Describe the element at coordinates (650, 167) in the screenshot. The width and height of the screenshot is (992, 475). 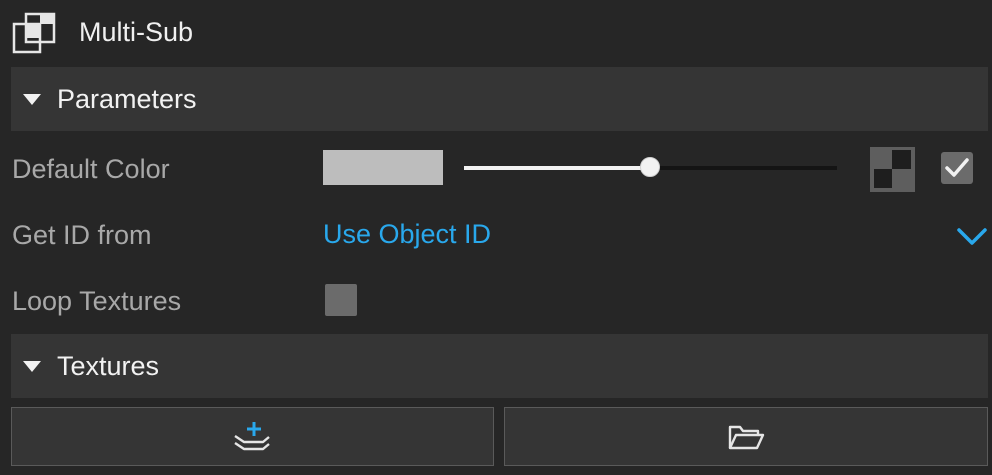
I see `slider-thumb` at that location.